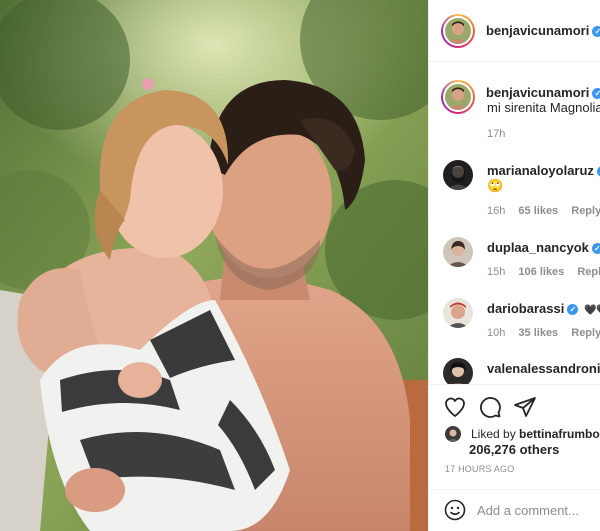 The height and width of the screenshot is (531, 600). Describe the element at coordinates (591, 310) in the screenshot. I see `comment-text: 🖤🖤` at that location.